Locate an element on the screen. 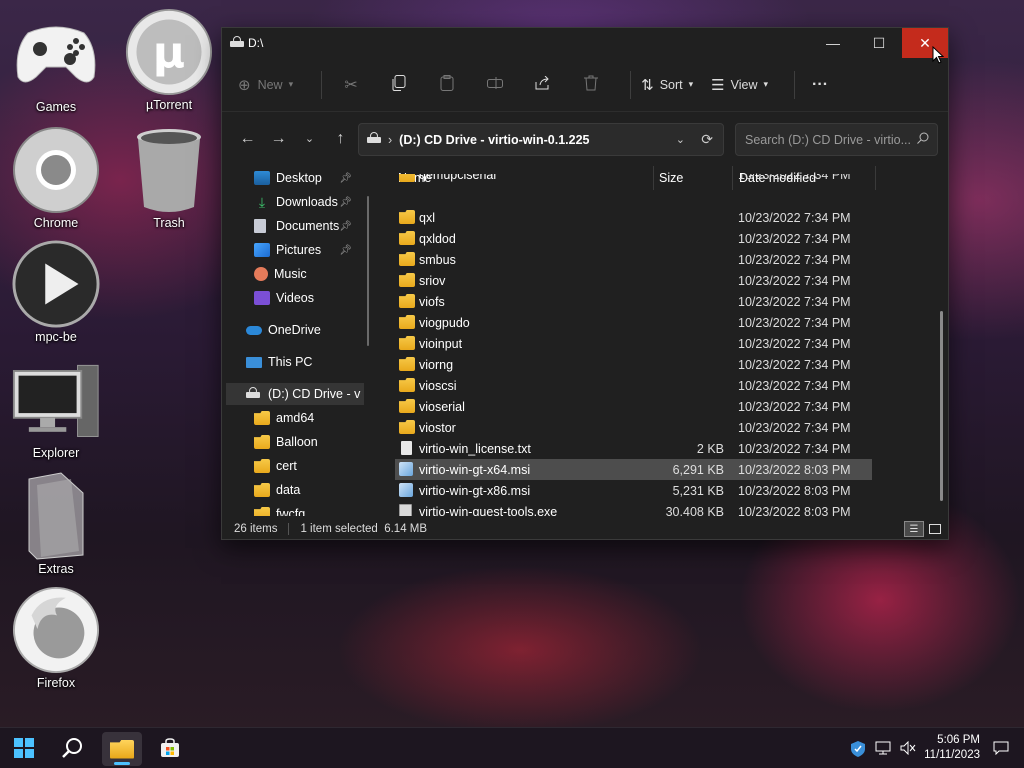 The width and height of the screenshot is (1024, 768). arrow-left-icon: ← is located at coordinates (247, 138).